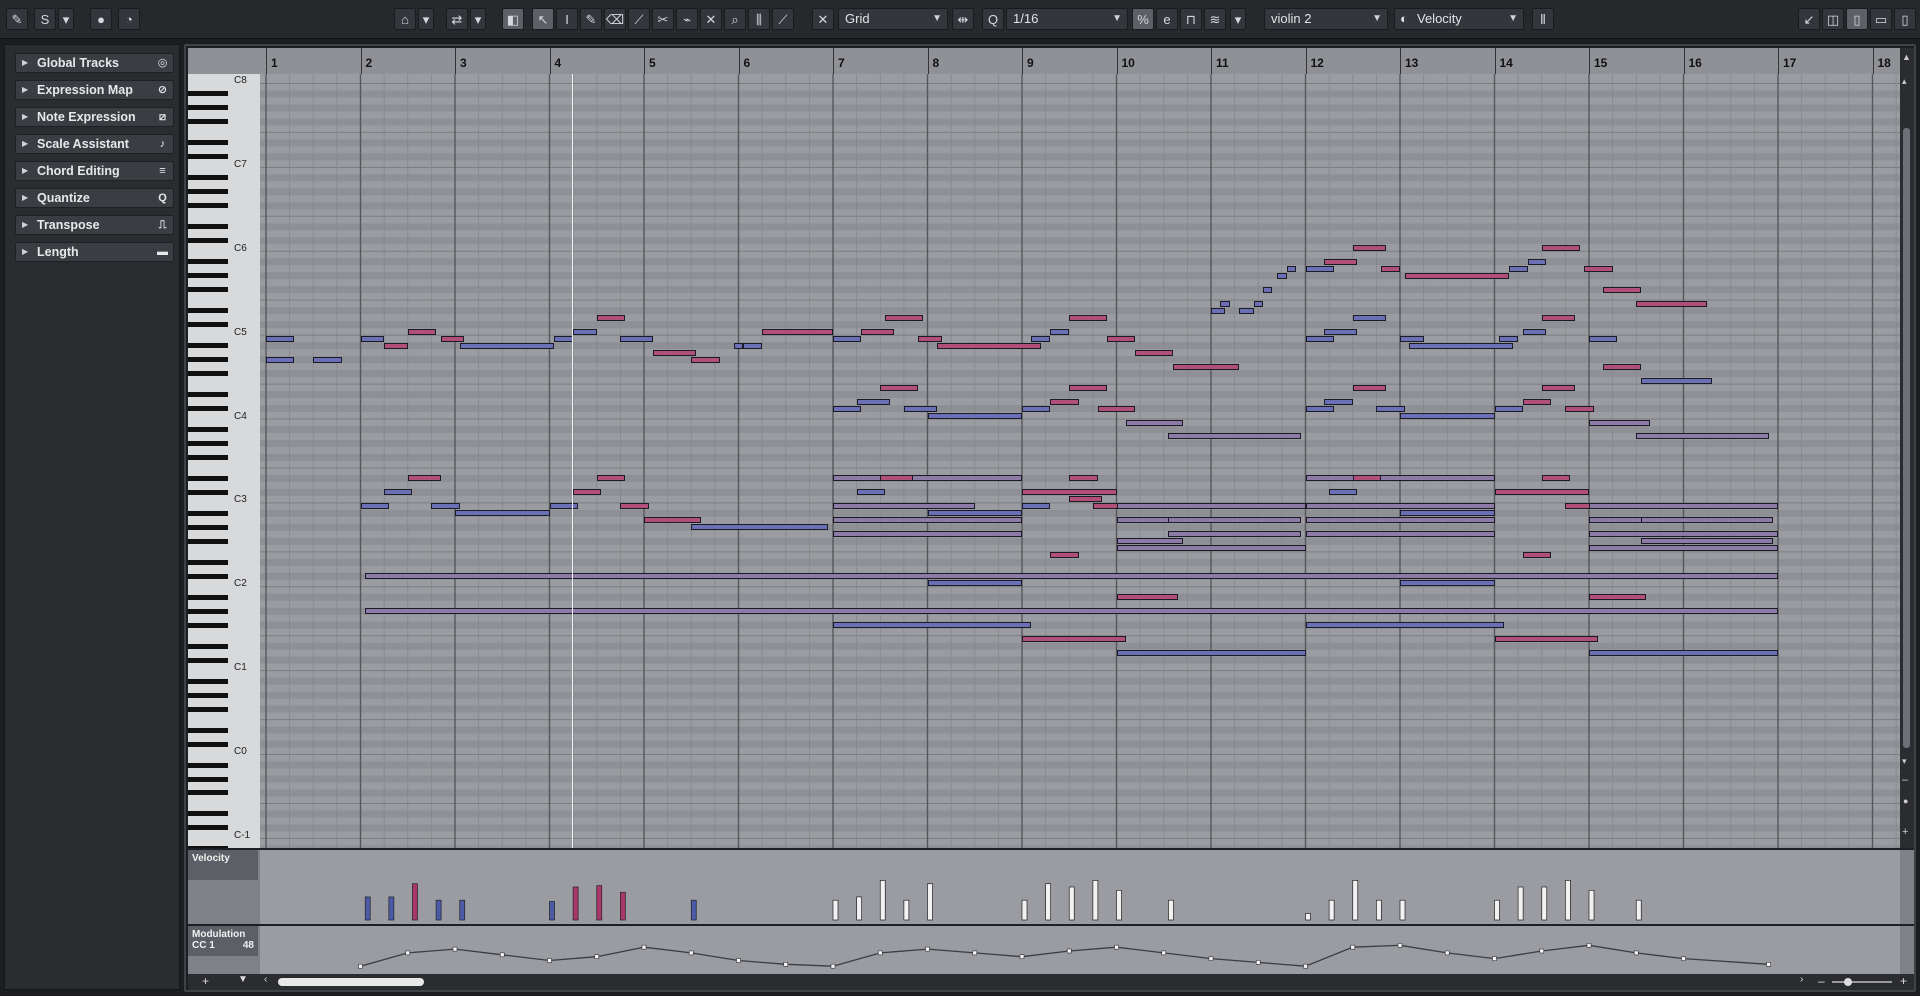 The width and height of the screenshot is (1920, 996). What do you see at coordinates (1862, 982) in the screenshot?
I see `h-zoom-slider` at bounding box center [1862, 982].